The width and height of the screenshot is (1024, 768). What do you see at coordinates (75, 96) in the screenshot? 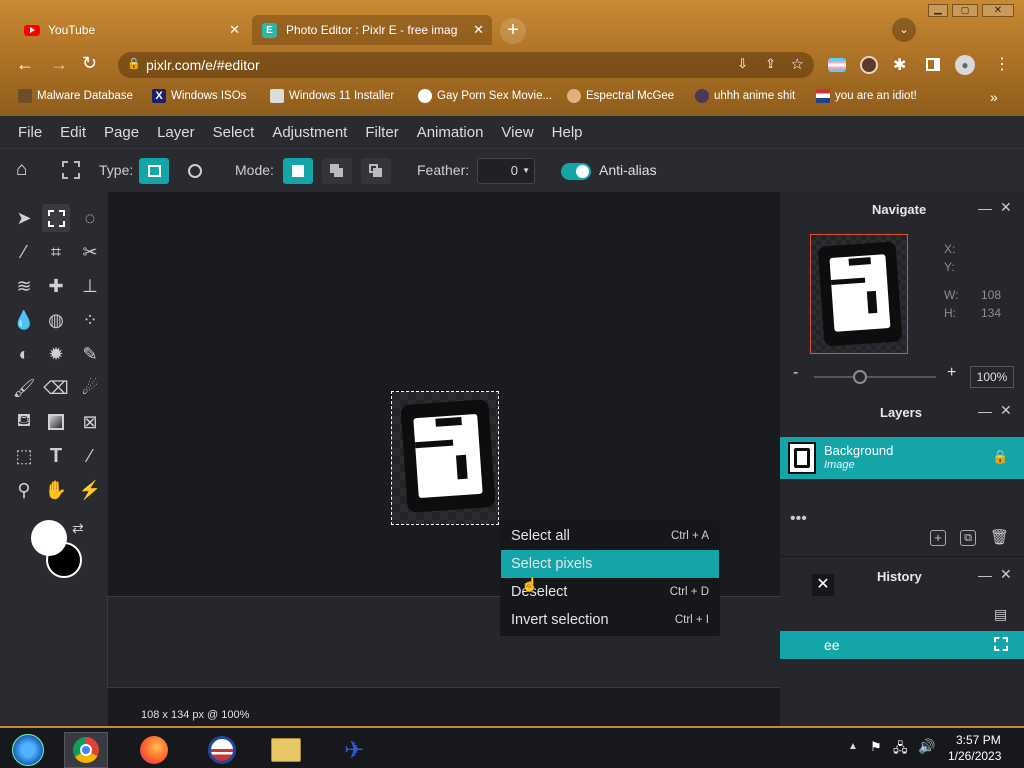
I see `bookmark-malware-database: Malware Database` at bounding box center [75, 96].